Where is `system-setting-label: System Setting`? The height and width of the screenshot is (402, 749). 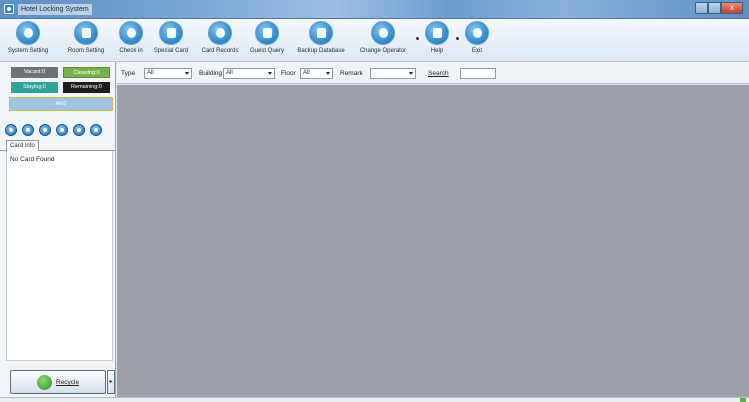
system-setting-label: System Setting is located at coordinates (28, 51).